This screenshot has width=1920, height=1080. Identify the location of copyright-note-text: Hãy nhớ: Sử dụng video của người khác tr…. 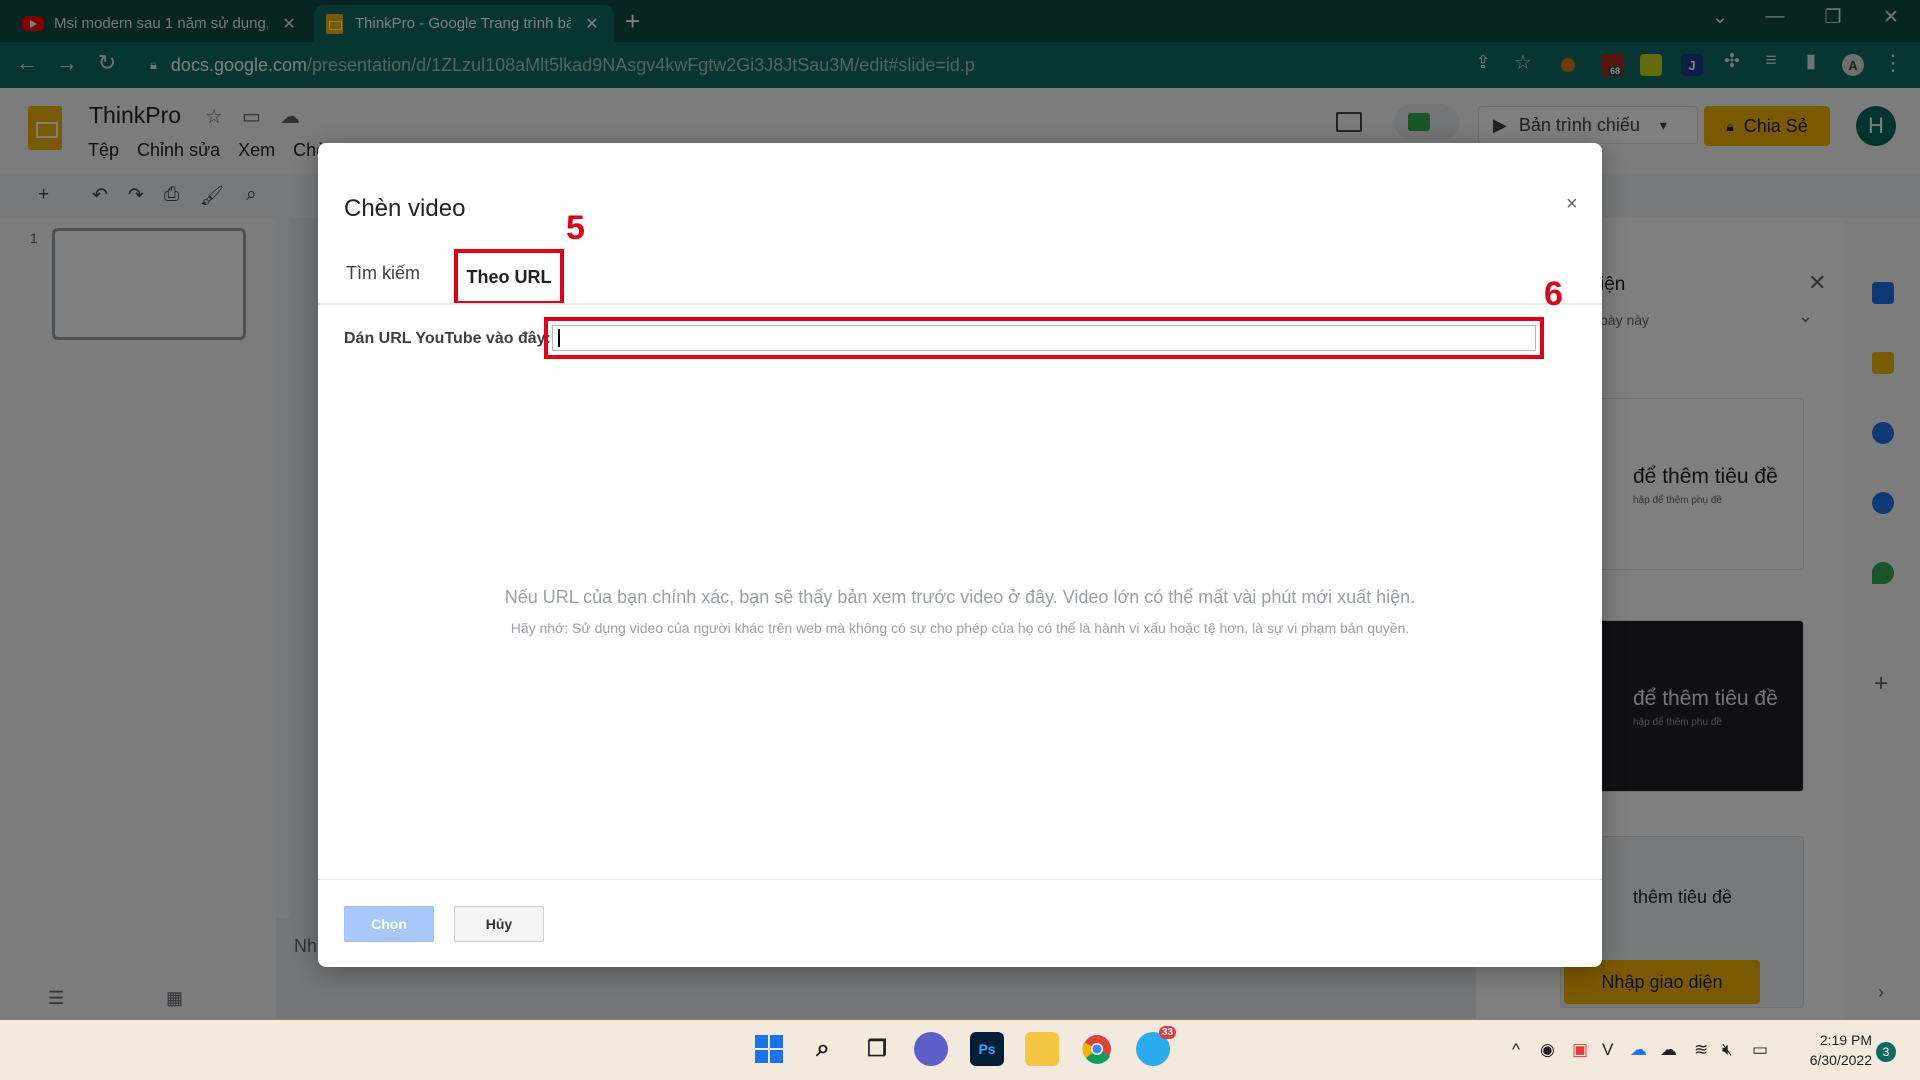
(960, 628).